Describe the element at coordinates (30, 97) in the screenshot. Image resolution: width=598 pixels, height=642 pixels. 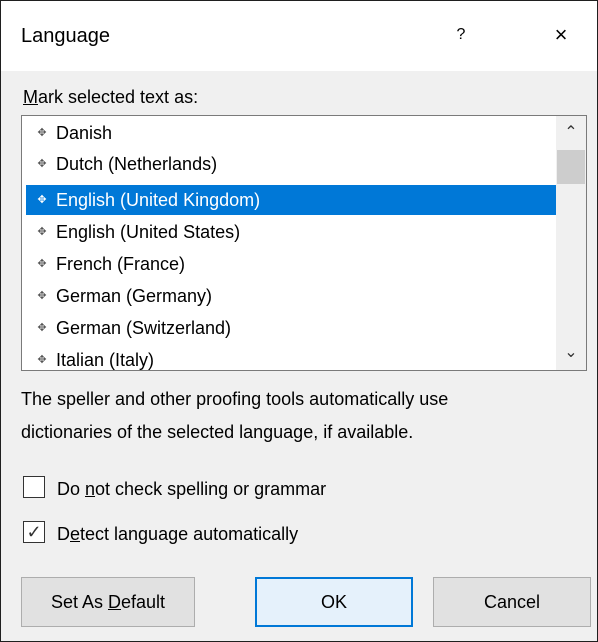
I see `accelerator-m: M` at that location.